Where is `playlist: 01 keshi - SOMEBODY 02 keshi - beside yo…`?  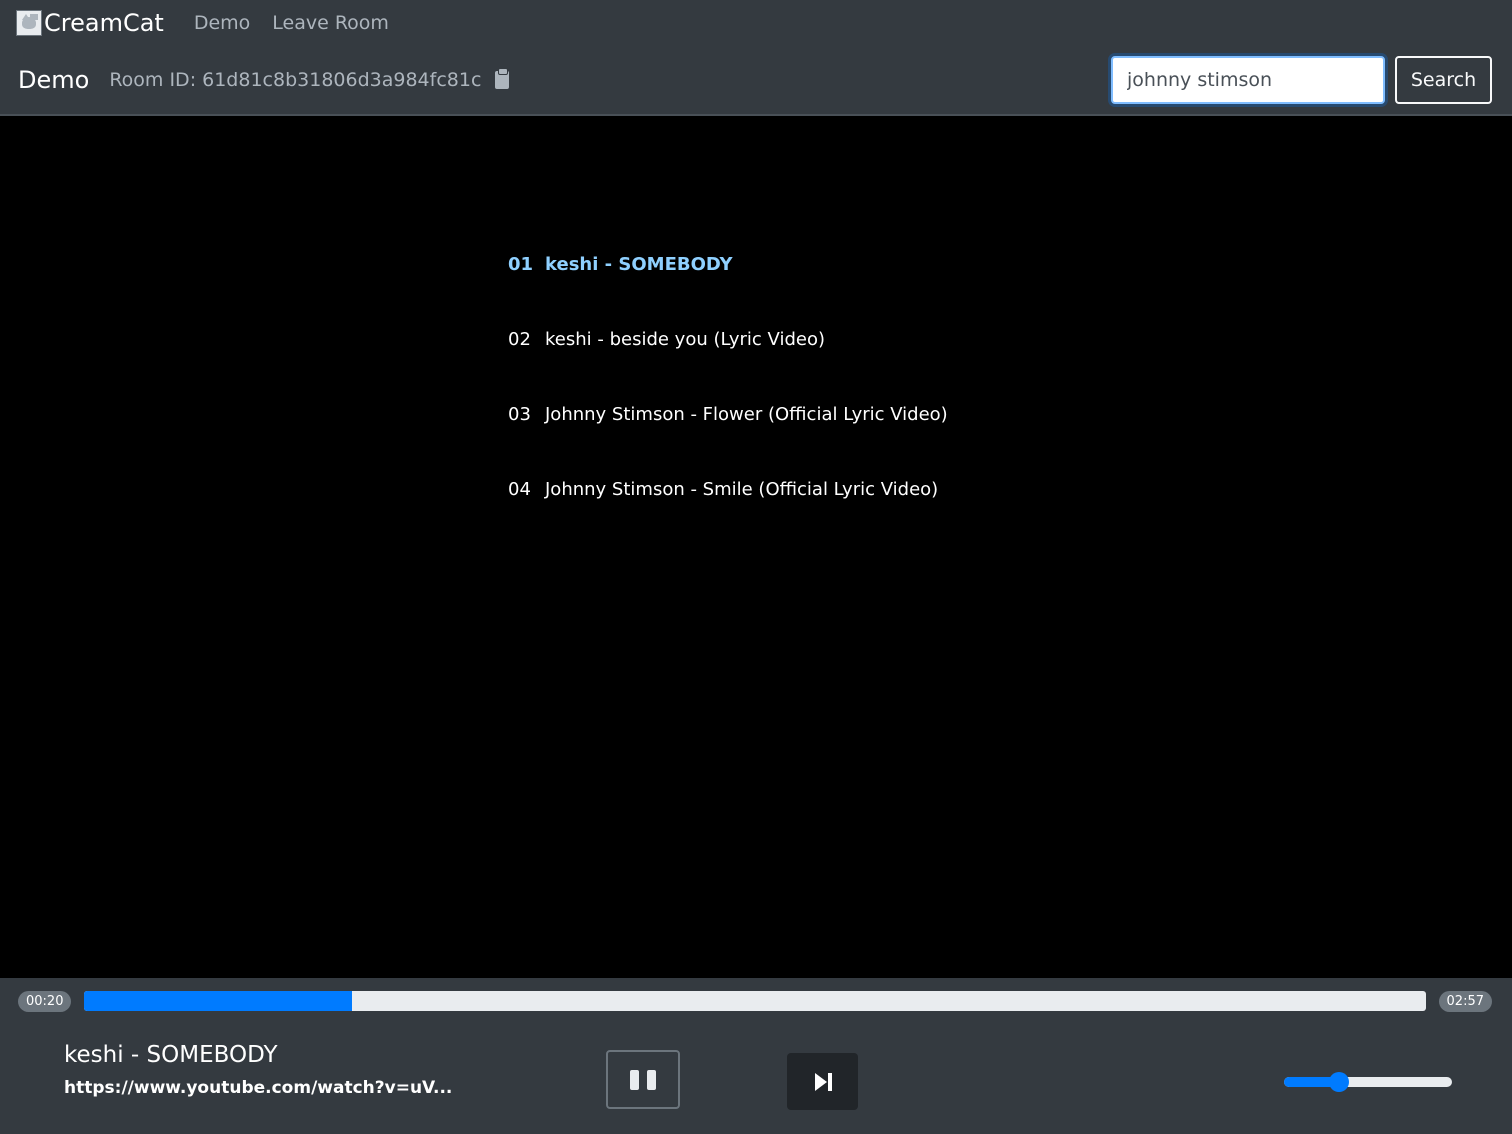
playlist: 01 keshi - SOMEBODY 02 keshi - beside yo… is located at coordinates (728, 404).